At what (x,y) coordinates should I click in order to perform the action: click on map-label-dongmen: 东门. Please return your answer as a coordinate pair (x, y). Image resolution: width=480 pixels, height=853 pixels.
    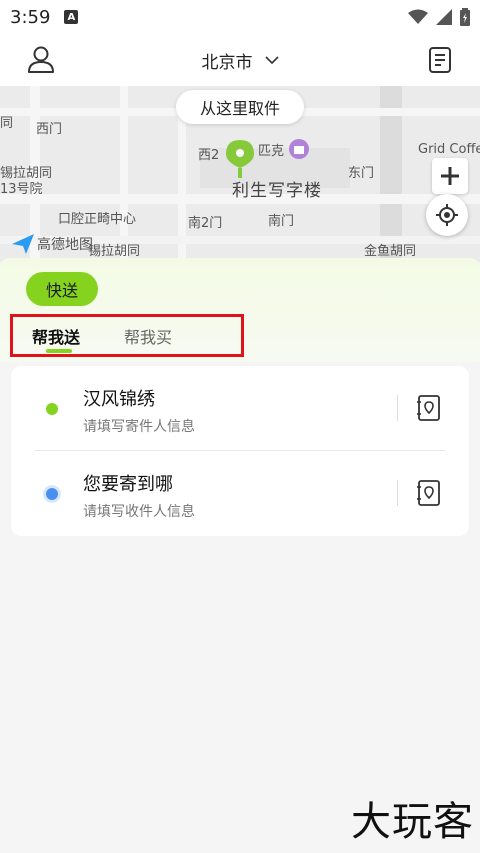
    Looking at the image, I should click on (361, 173).